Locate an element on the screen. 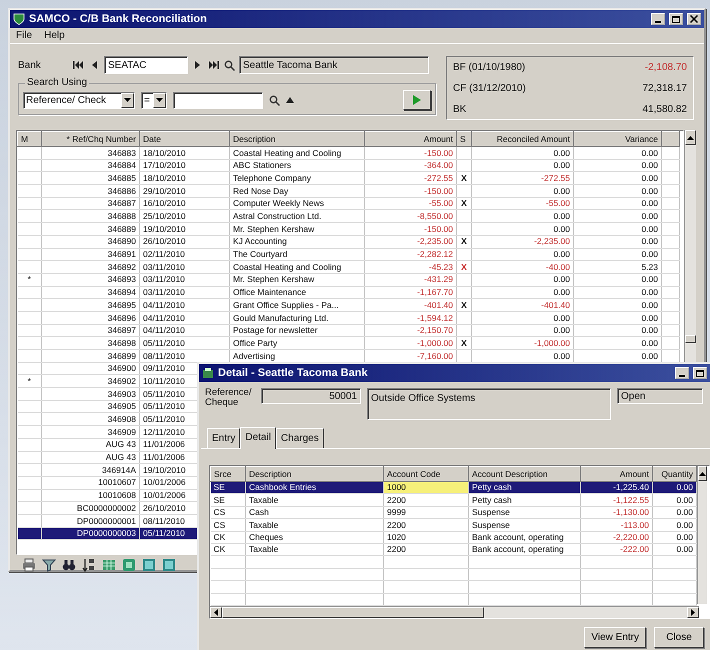 The height and width of the screenshot is (650, 710). right-arrow-icon is located at coordinates (693, 612).